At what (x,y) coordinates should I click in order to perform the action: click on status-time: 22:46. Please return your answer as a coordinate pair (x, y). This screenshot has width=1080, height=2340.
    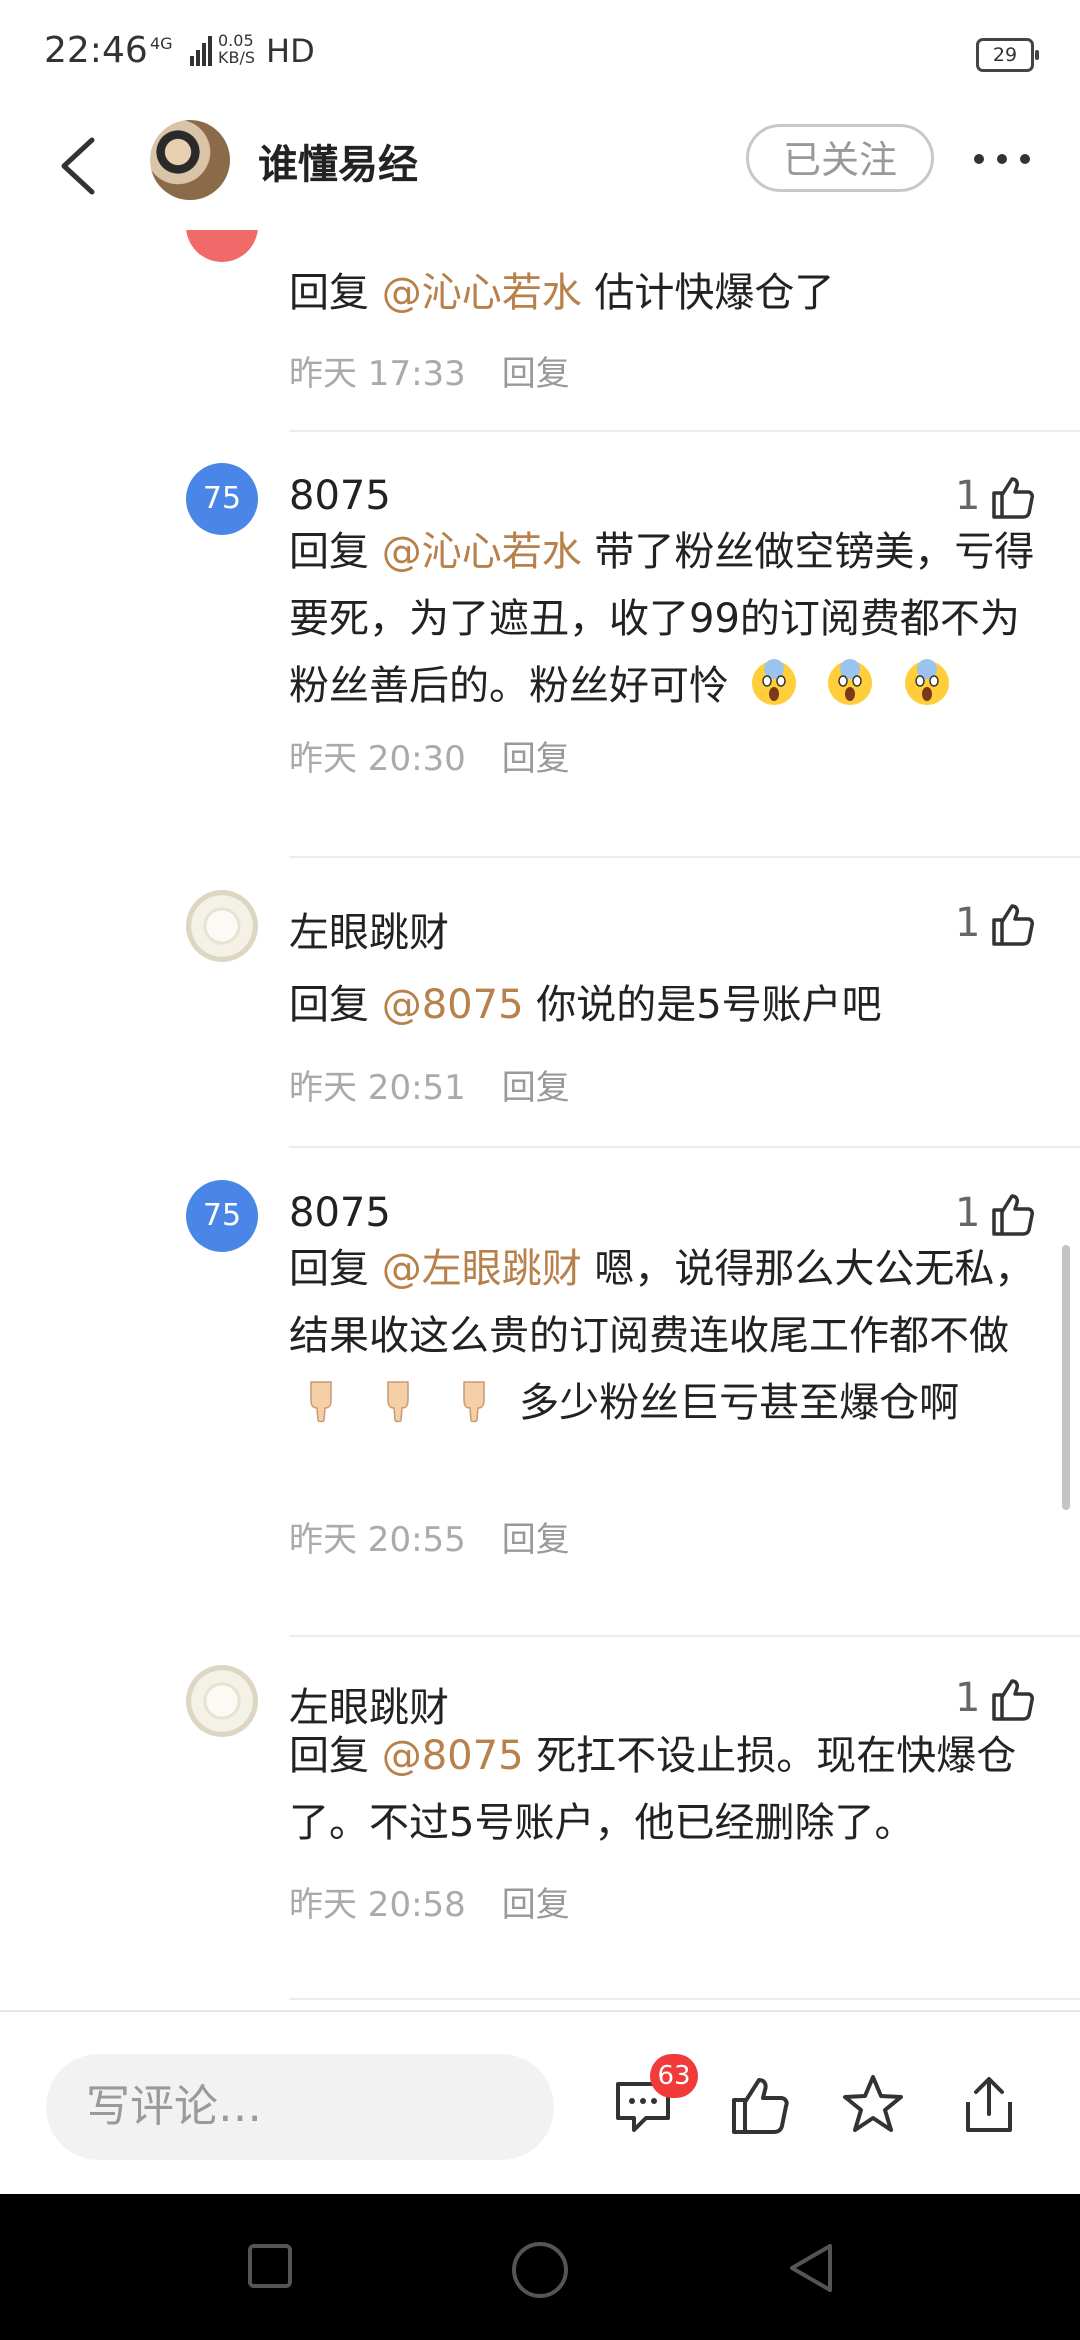
    Looking at the image, I should click on (96, 50).